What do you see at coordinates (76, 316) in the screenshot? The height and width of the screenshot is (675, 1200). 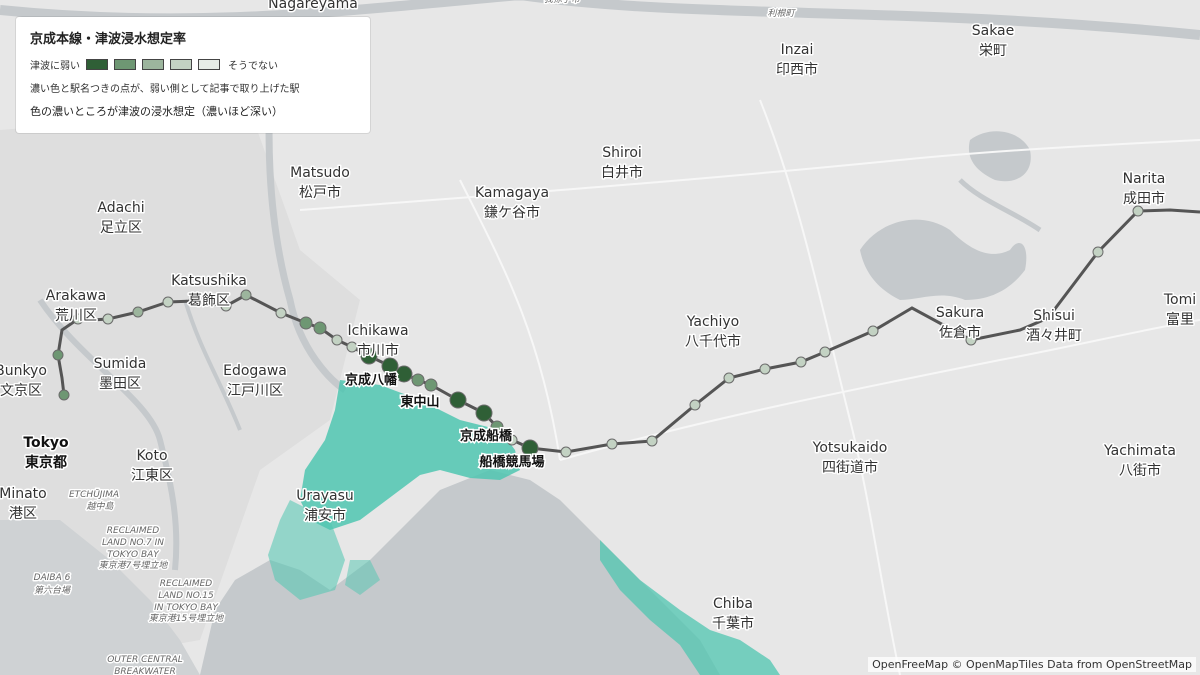 I see `place-label-ja: 荒川区` at bounding box center [76, 316].